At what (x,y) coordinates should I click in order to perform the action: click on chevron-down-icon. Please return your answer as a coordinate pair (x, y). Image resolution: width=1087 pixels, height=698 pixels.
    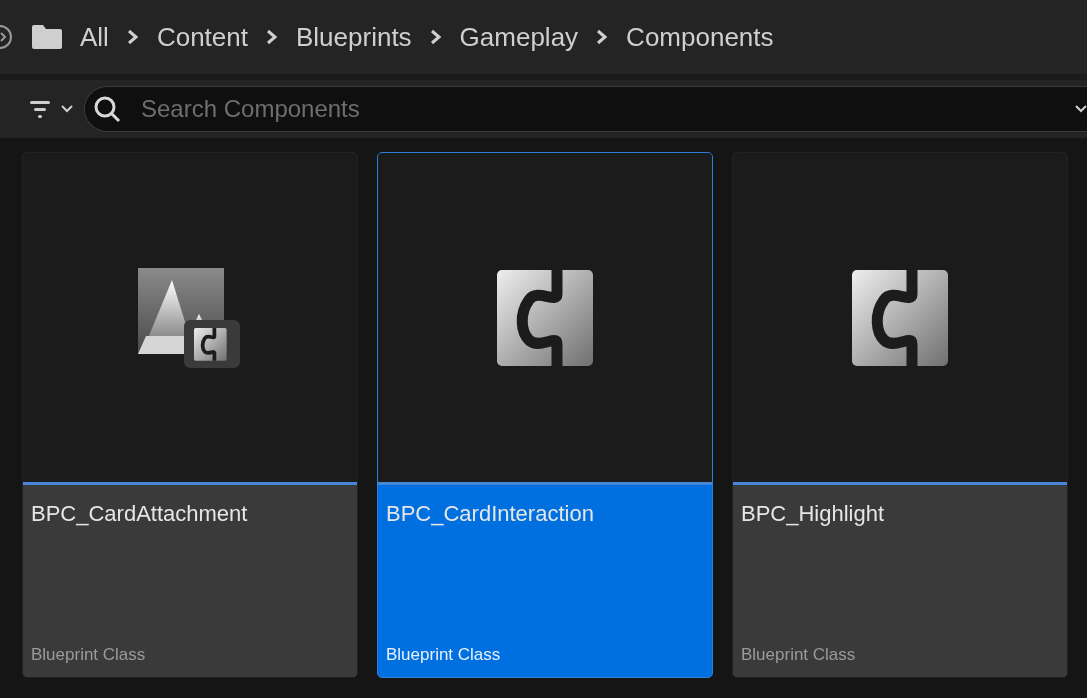
    Looking at the image, I should click on (1081, 109).